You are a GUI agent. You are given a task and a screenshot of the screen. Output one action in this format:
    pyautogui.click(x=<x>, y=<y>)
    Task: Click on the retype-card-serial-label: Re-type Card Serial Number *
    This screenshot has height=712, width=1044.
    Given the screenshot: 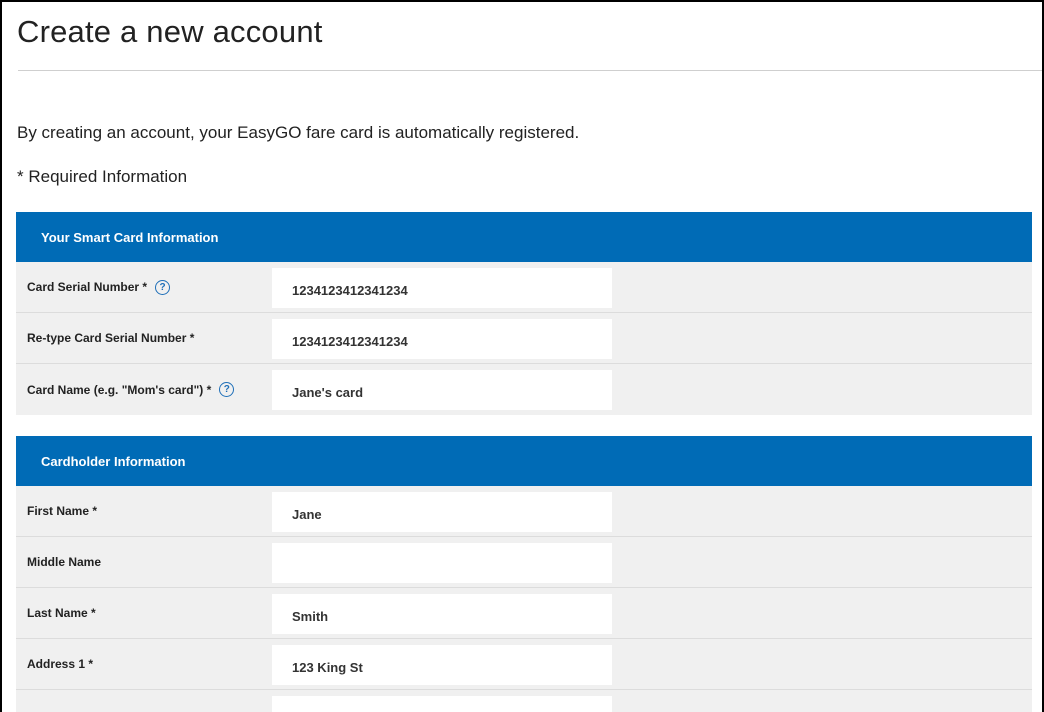 What is the action you would take?
    pyautogui.click(x=111, y=338)
    